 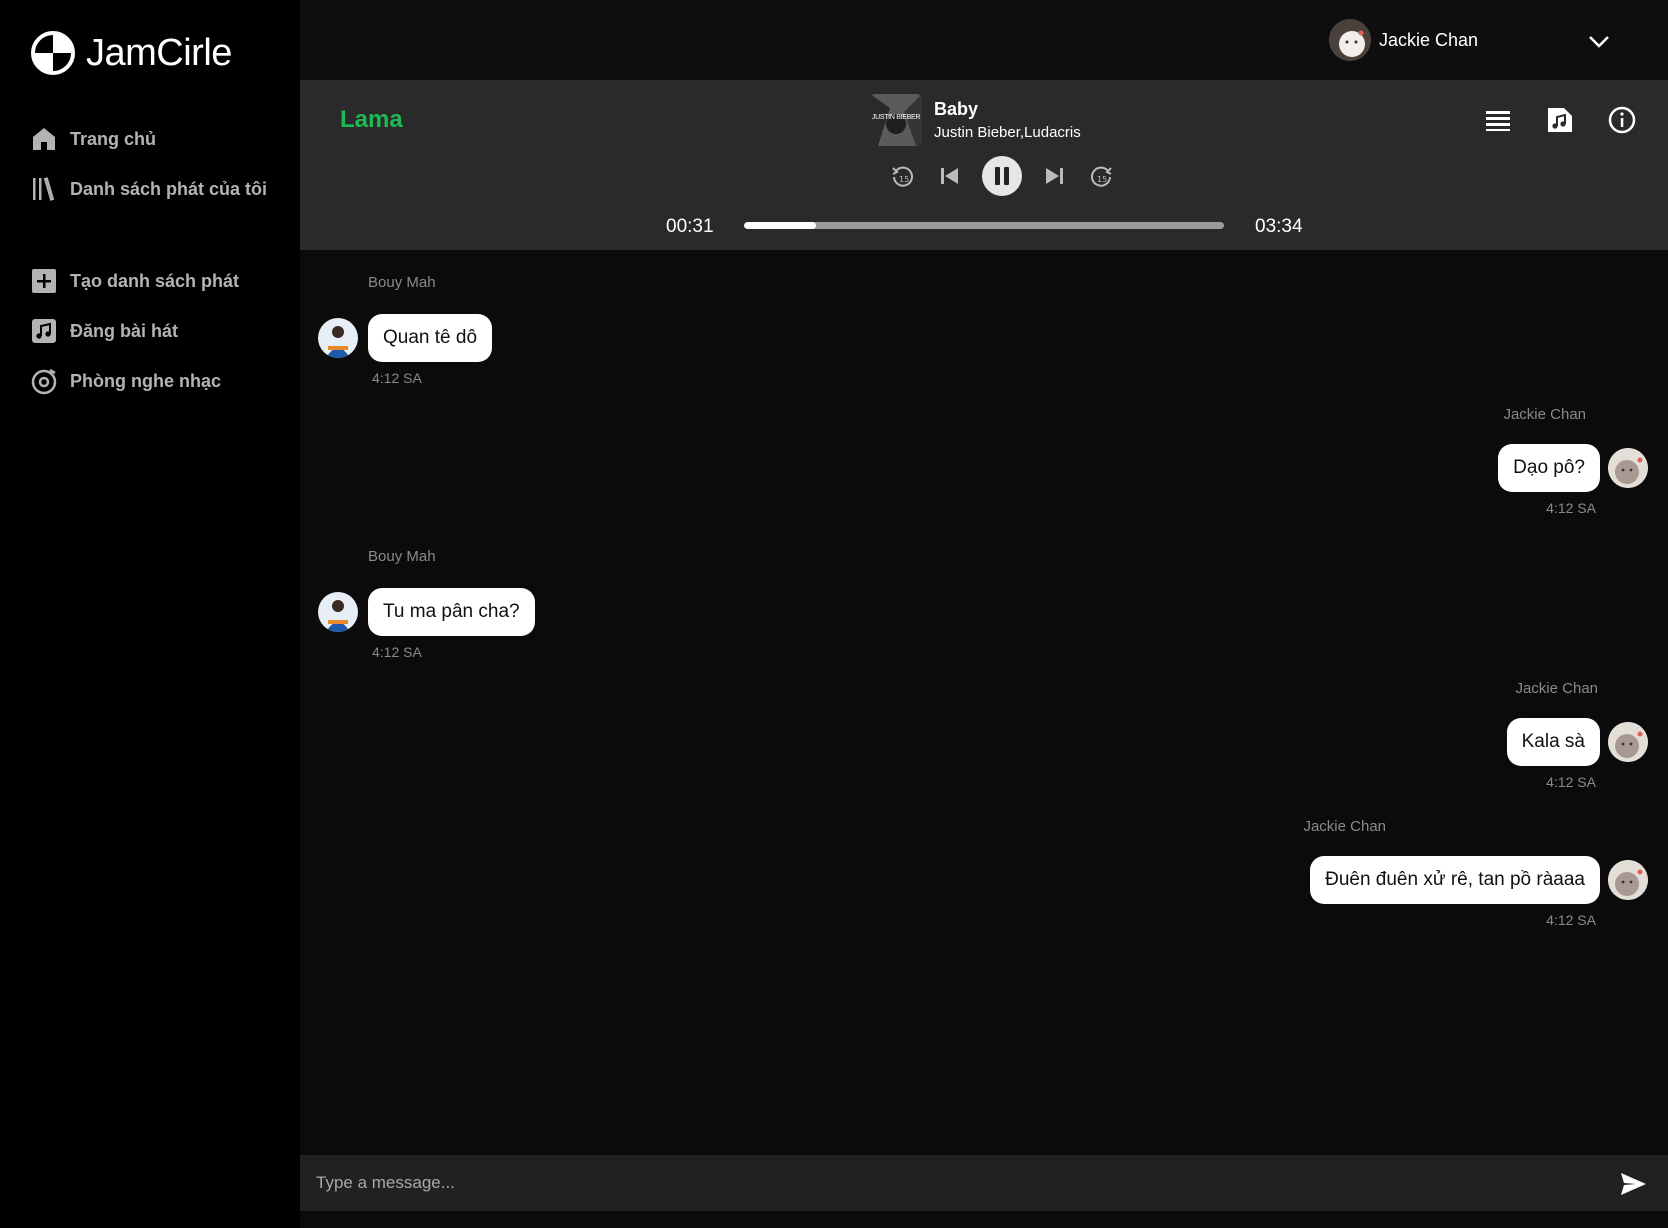 I want to click on user-menu: Jackie Chan, so click(x=1403, y=40).